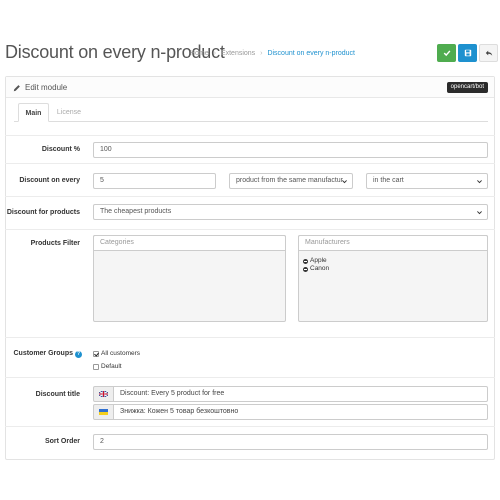 This screenshot has height=500, width=500. Describe the element at coordinates (290, 442) in the screenshot. I see `sort-order-input: 2` at that location.